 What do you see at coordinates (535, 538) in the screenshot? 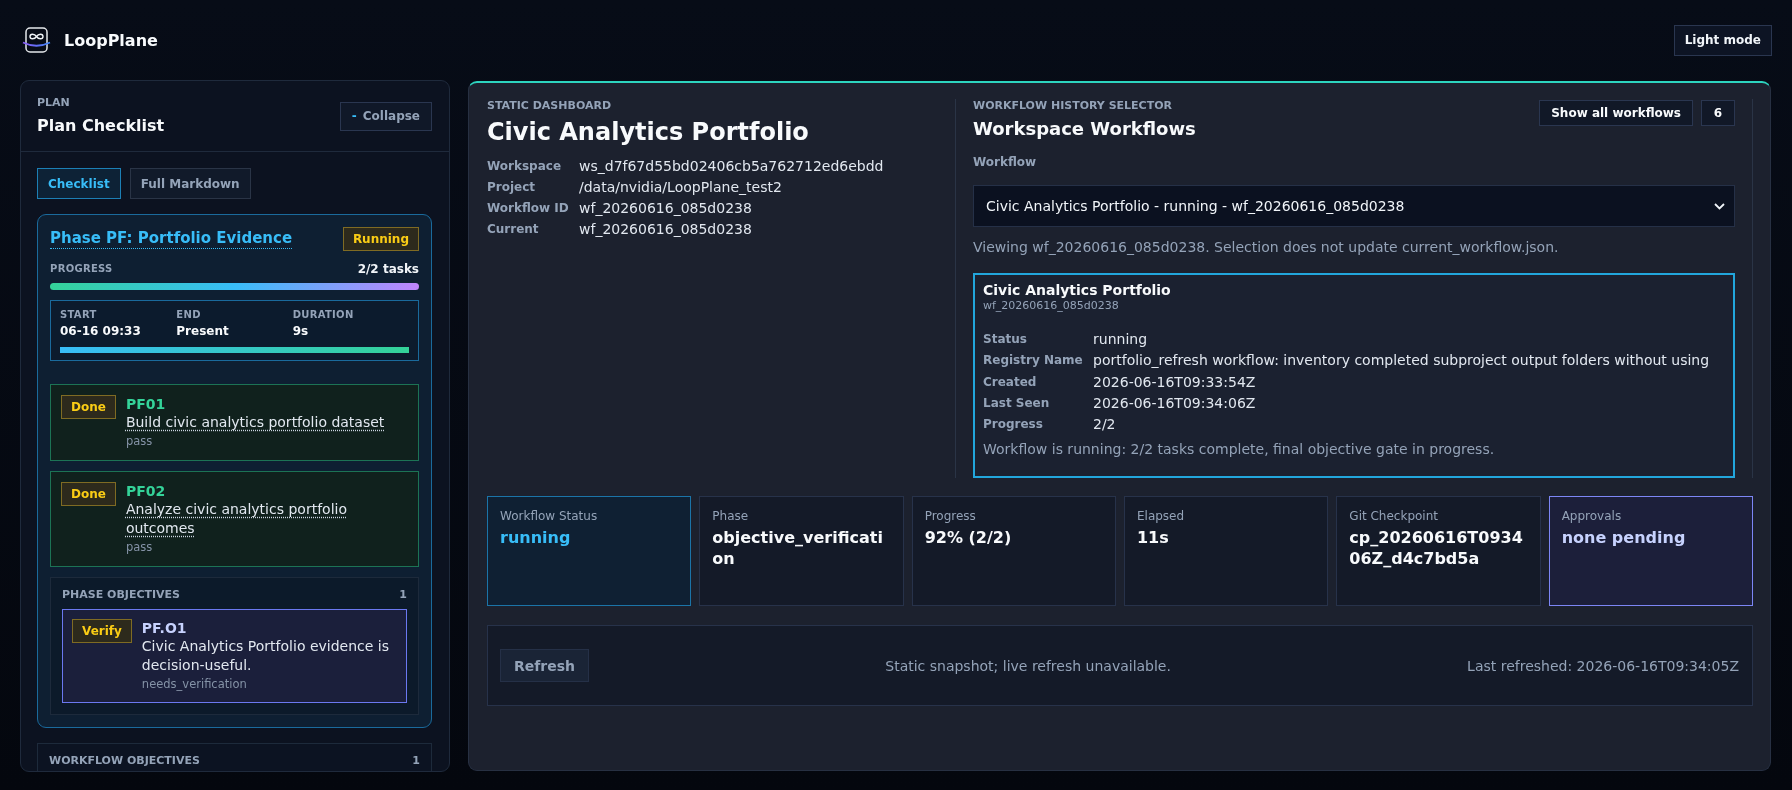
I see `stat-value: running` at bounding box center [535, 538].